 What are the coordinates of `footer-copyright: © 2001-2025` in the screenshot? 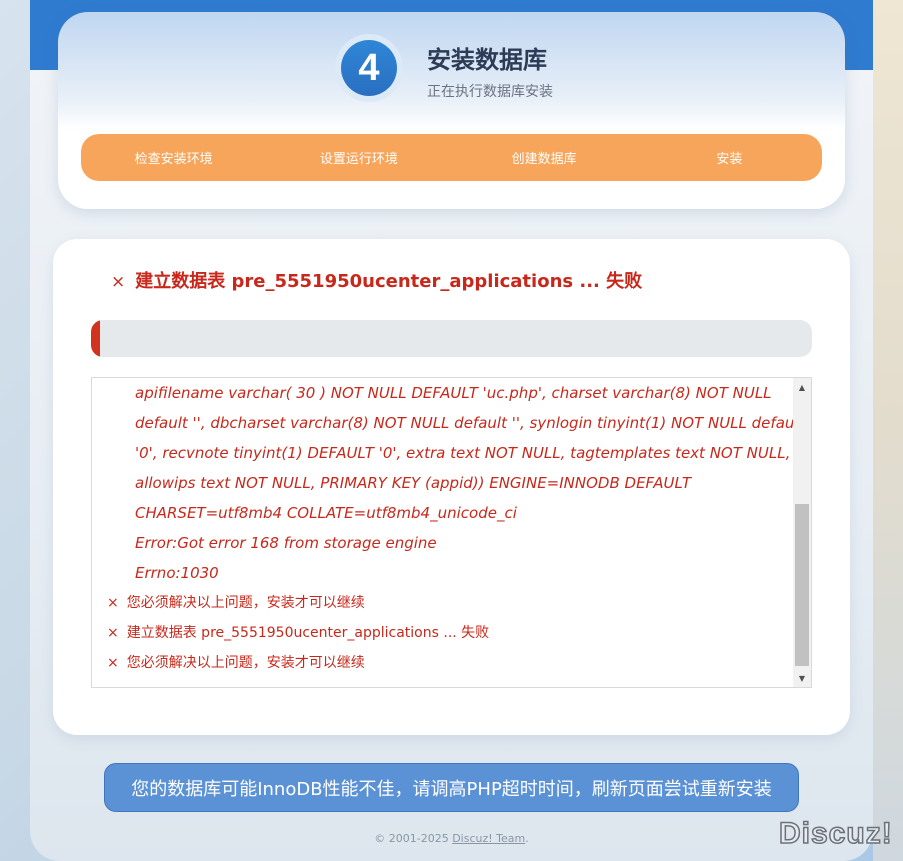 It's located at (413, 838).